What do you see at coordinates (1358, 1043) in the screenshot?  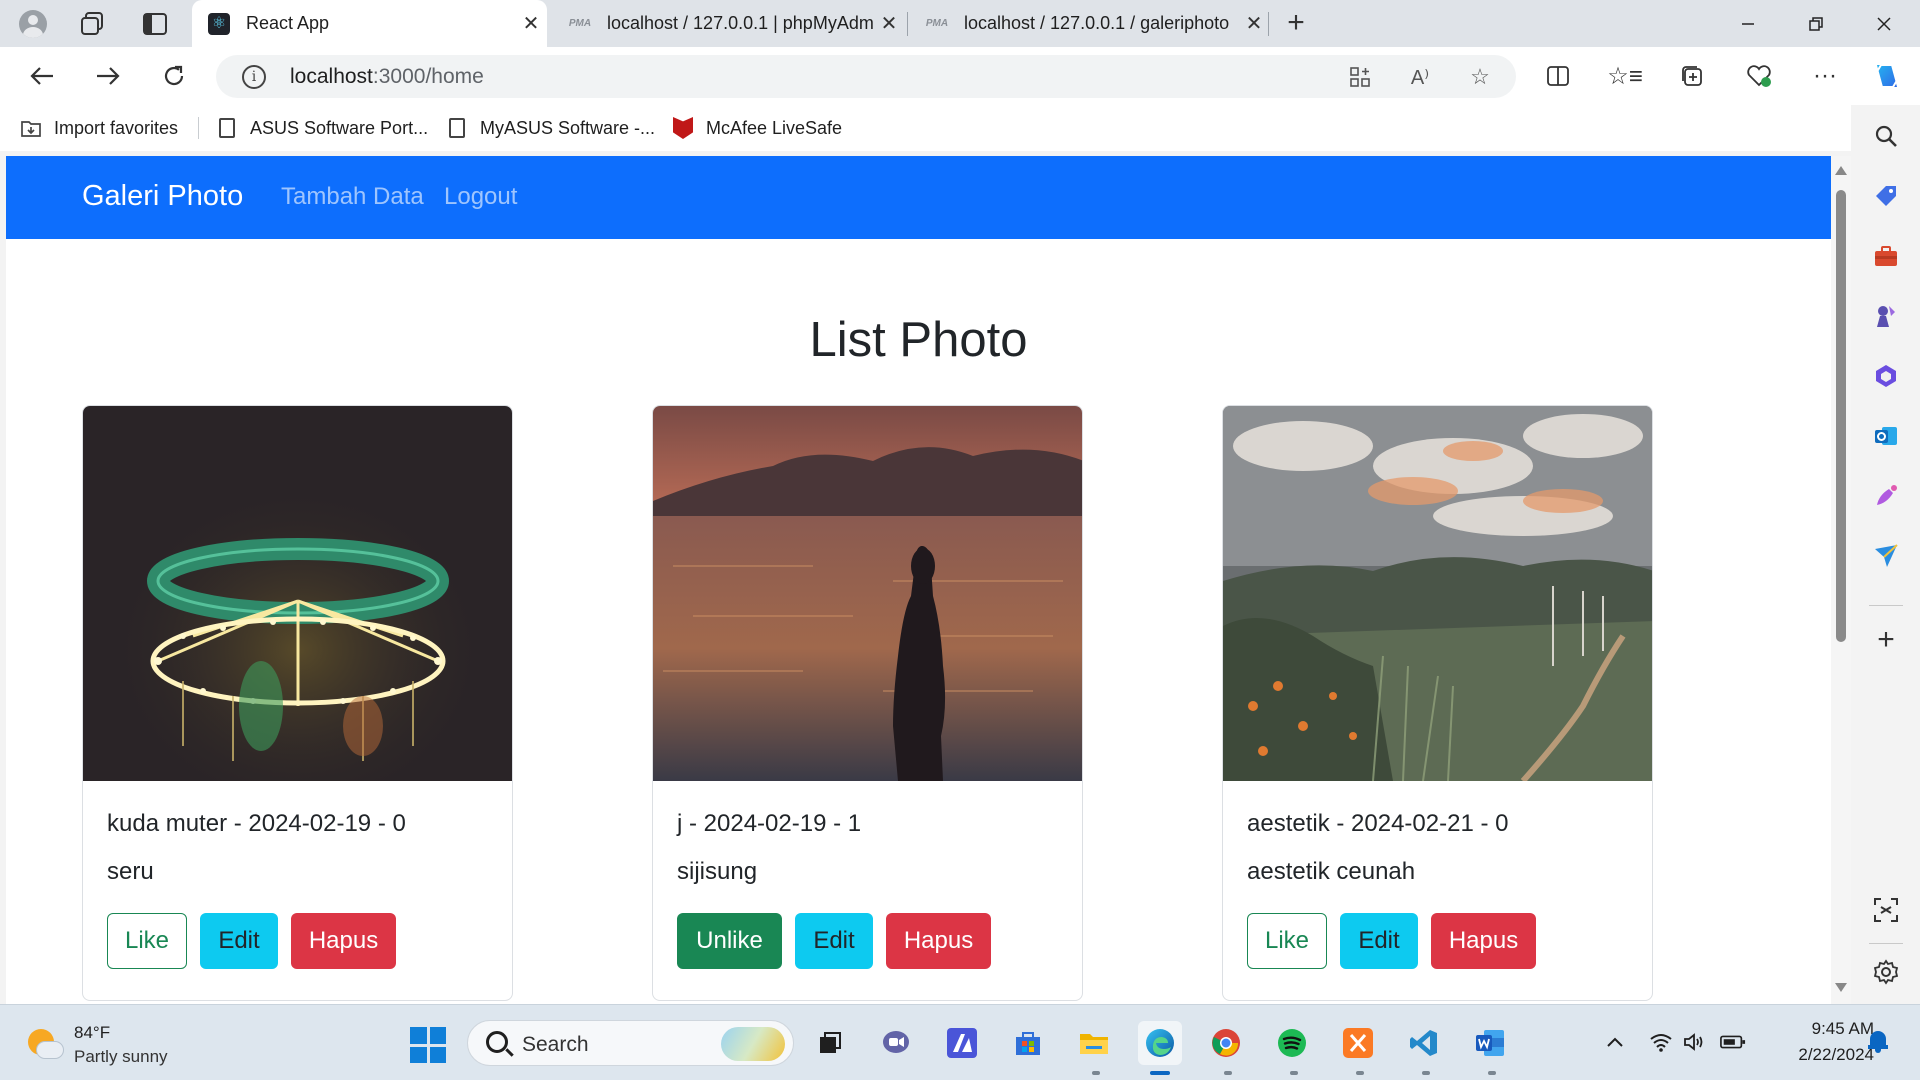 I see `xampp-icon` at bounding box center [1358, 1043].